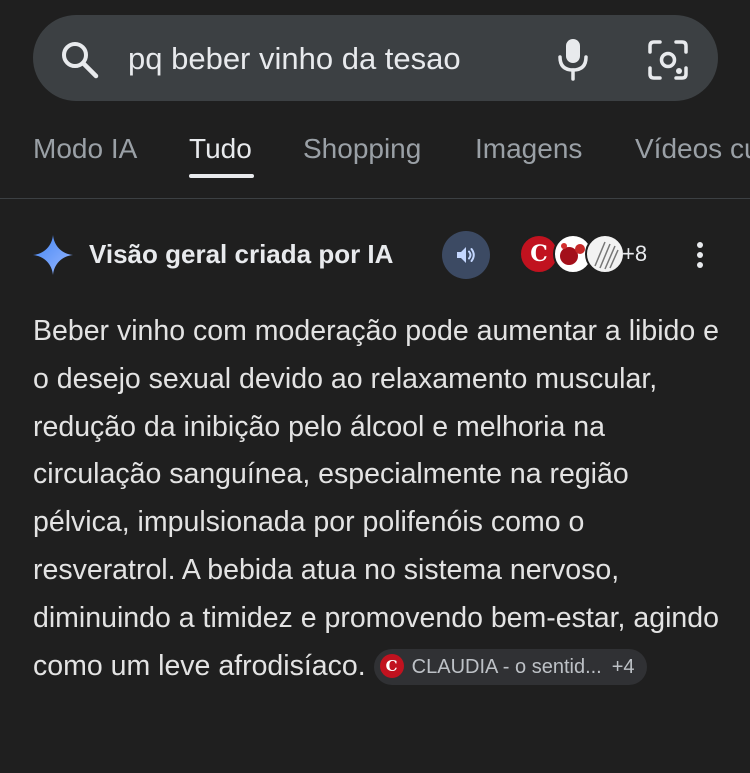 This screenshot has height=773, width=750. I want to click on tab-shopping: Shopping, so click(362, 149).